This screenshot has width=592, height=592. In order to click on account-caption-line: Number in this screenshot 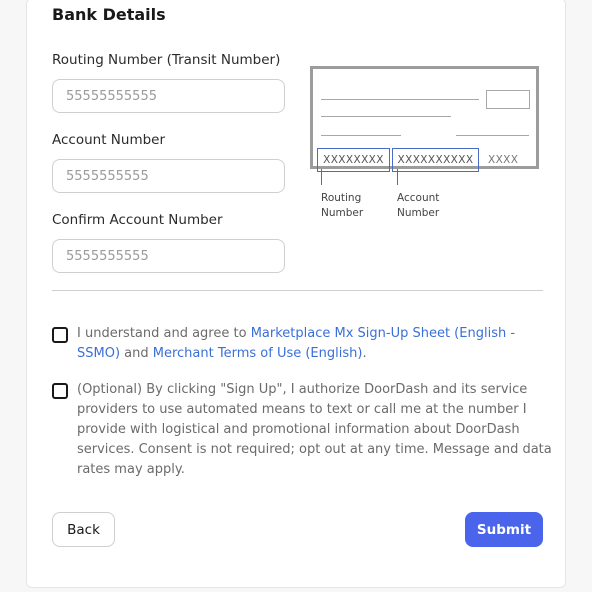, I will do `click(418, 213)`.